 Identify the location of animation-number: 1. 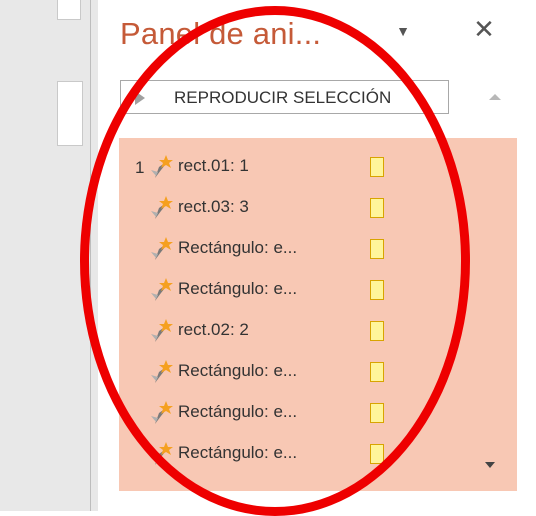
(140, 167).